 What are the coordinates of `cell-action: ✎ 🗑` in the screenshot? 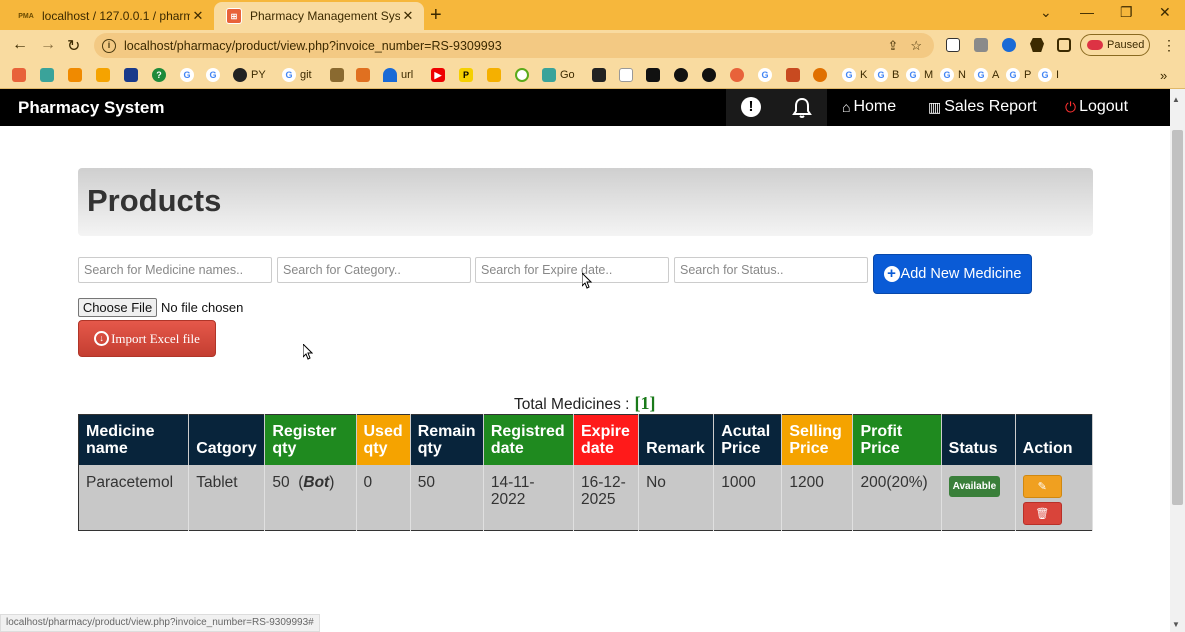 It's located at (1054, 497).